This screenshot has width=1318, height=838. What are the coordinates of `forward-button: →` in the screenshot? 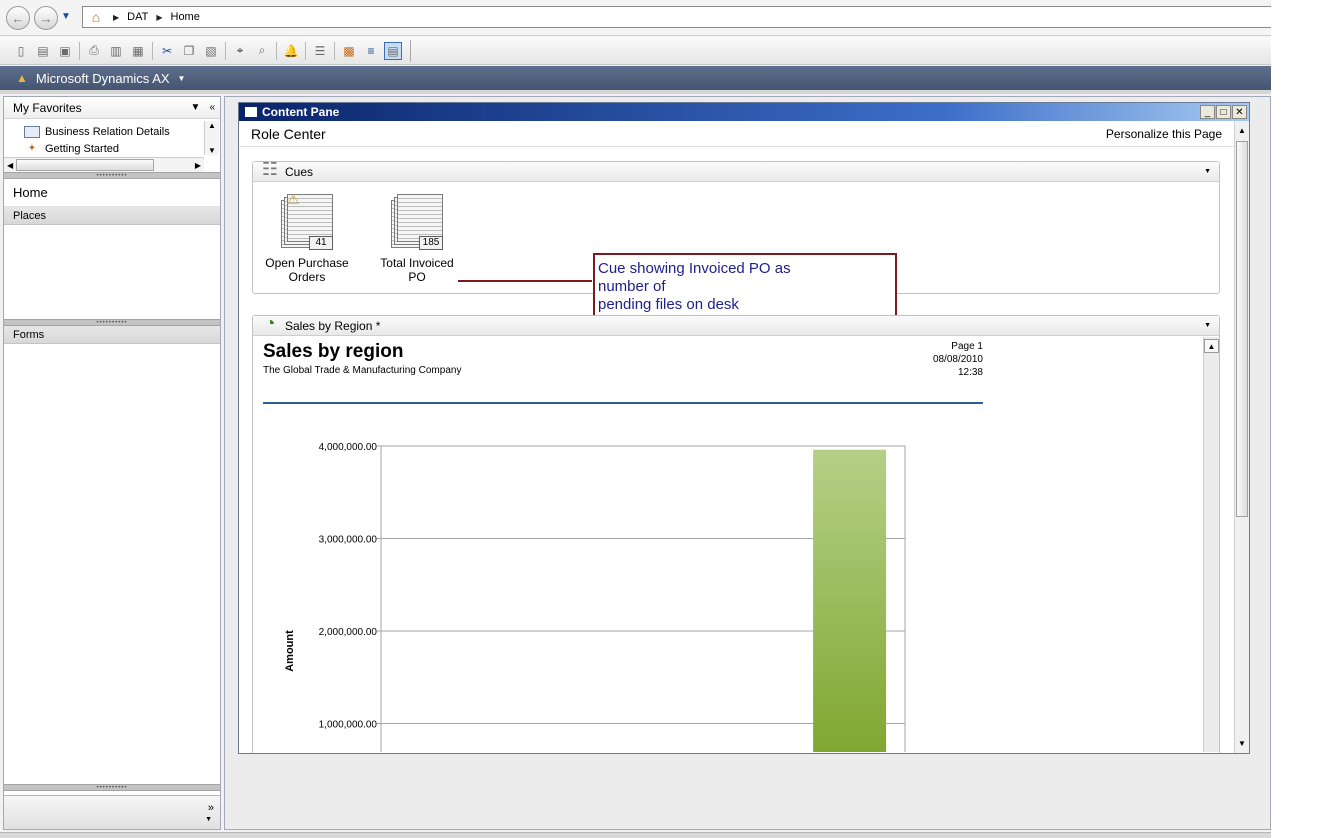 It's located at (46, 18).